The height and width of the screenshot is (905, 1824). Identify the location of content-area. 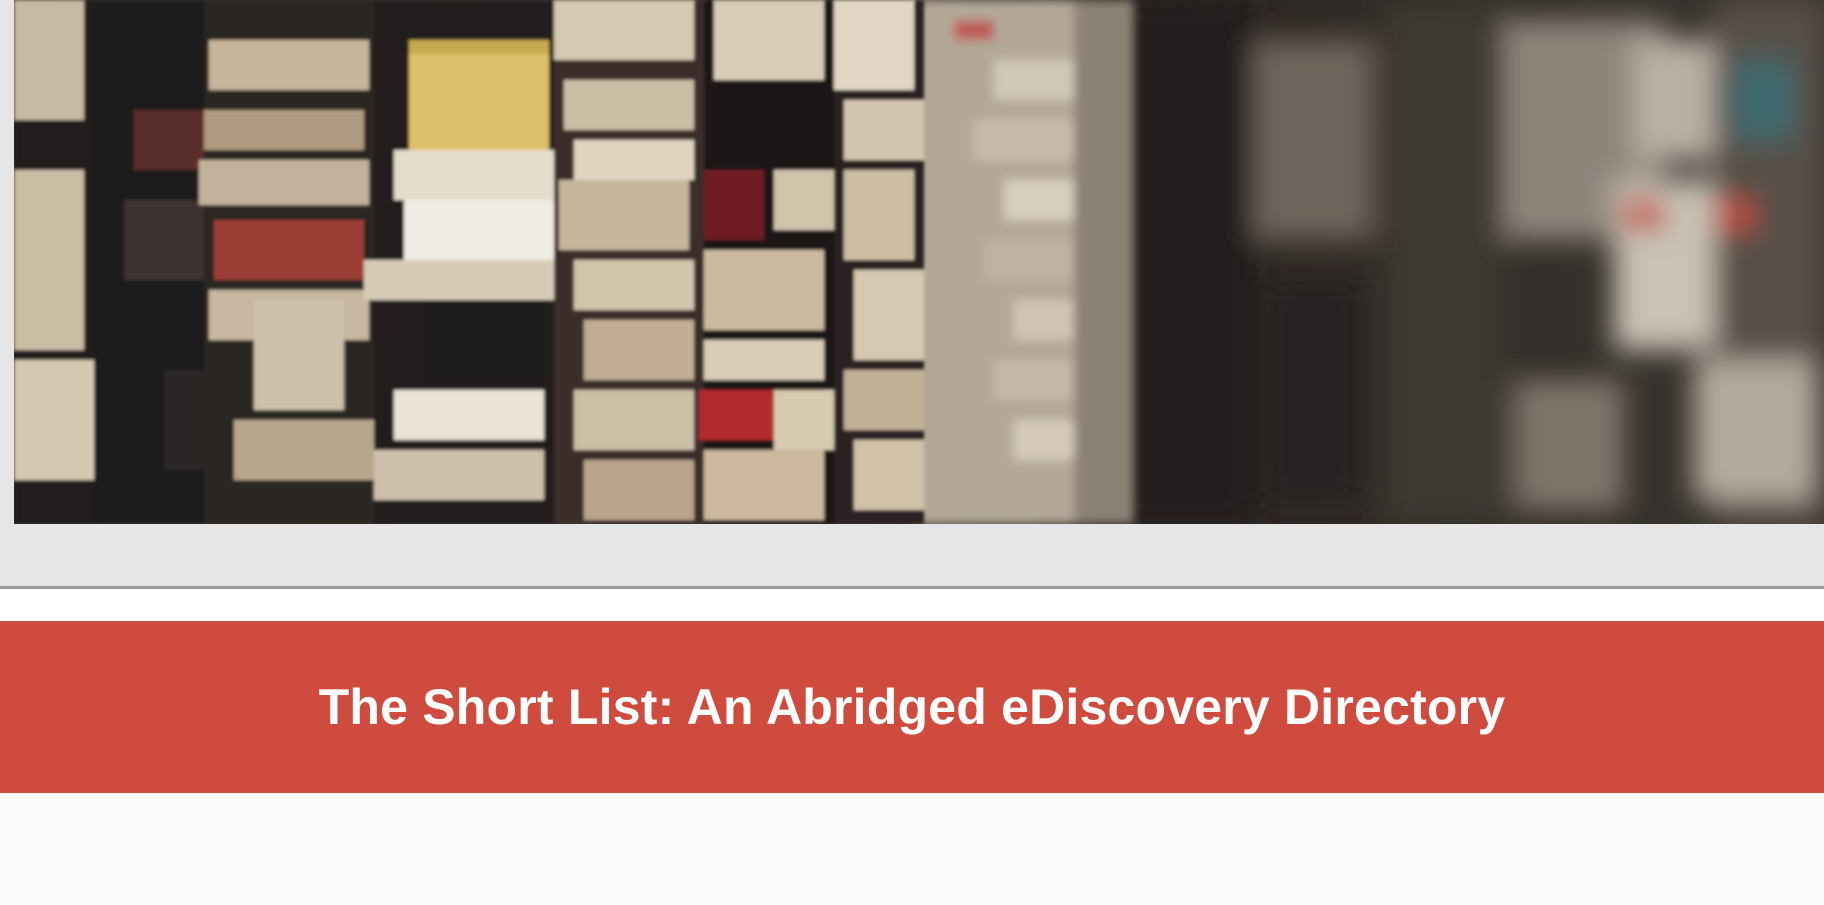
(912, 849).